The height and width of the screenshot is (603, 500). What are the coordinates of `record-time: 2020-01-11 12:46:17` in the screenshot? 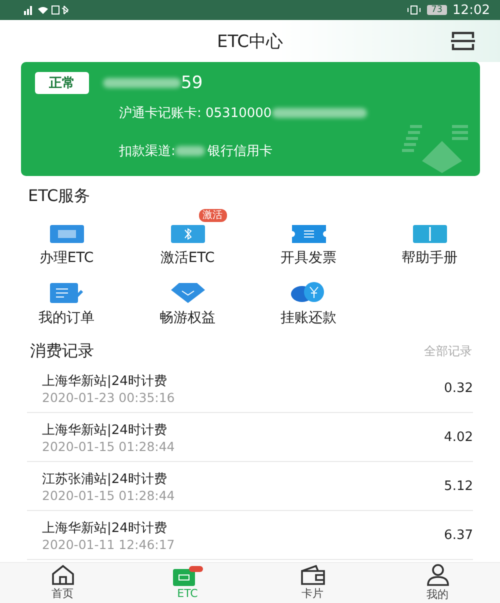 It's located at (108, 544).